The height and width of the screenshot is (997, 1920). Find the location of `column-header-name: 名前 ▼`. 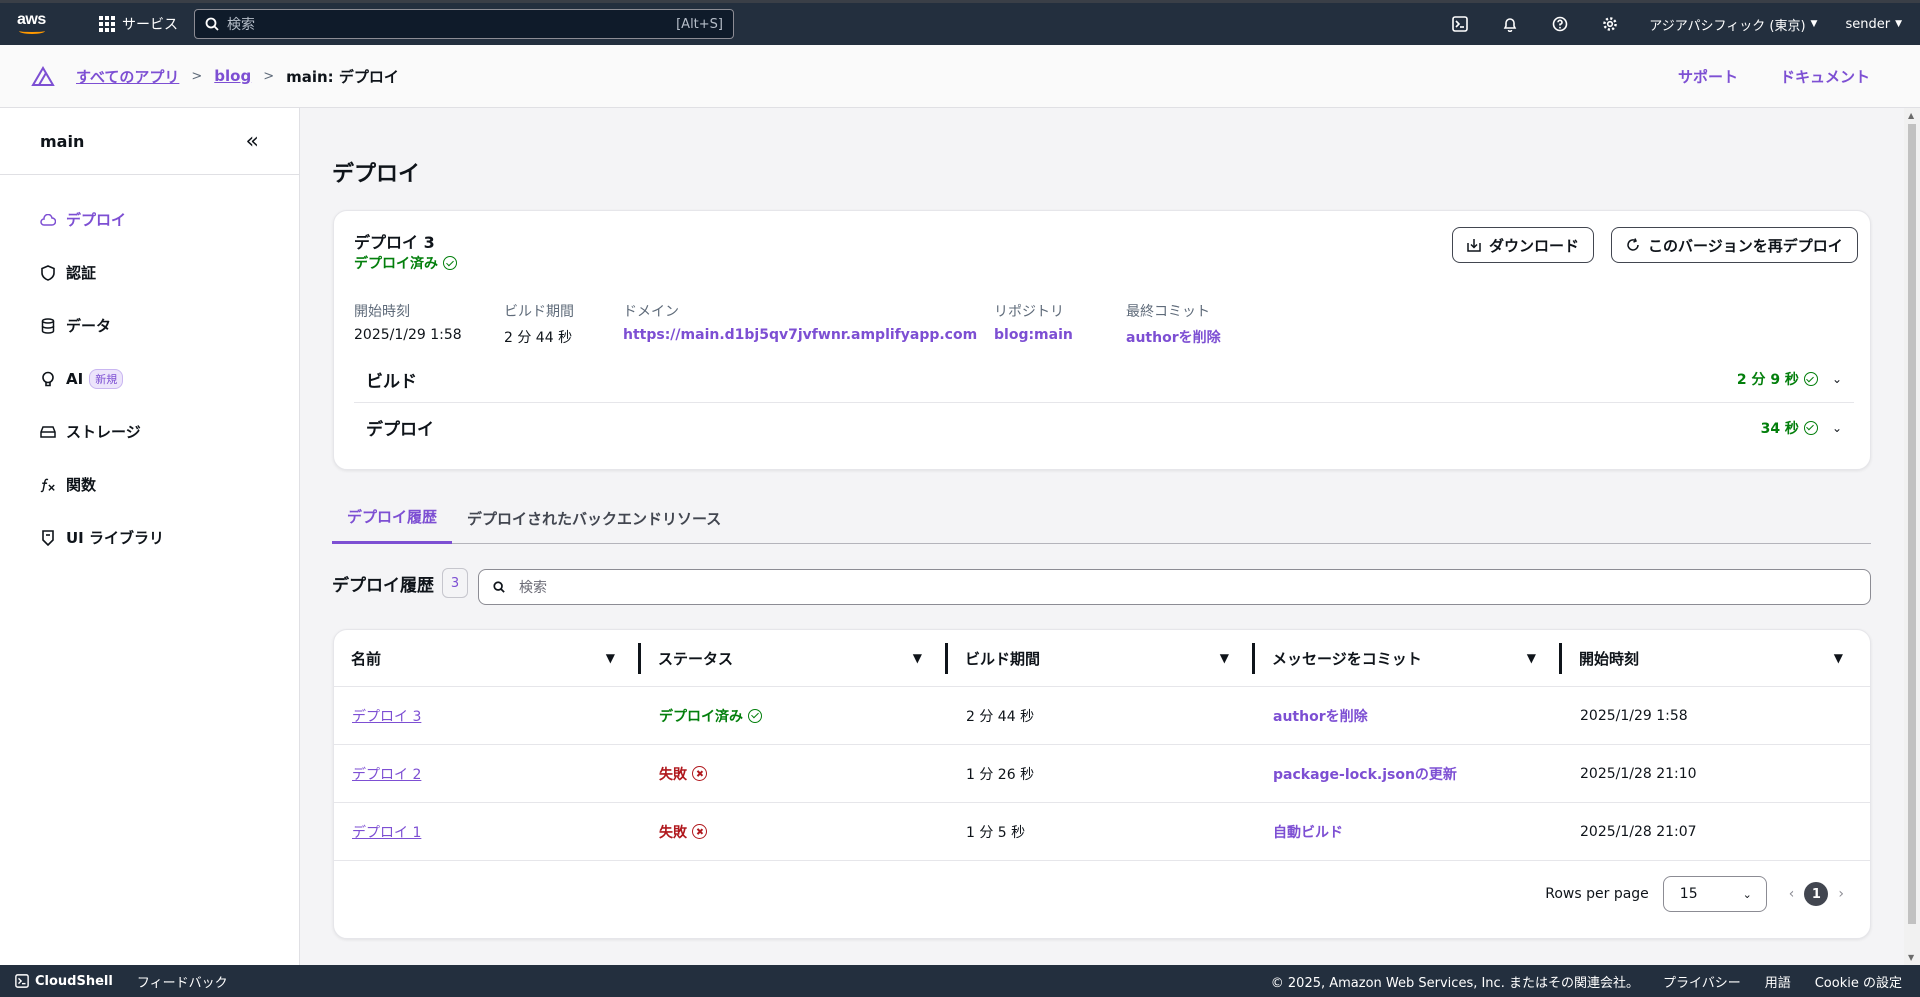

column-header-name: 名前 ▼ is located at coordinates (487, 658).